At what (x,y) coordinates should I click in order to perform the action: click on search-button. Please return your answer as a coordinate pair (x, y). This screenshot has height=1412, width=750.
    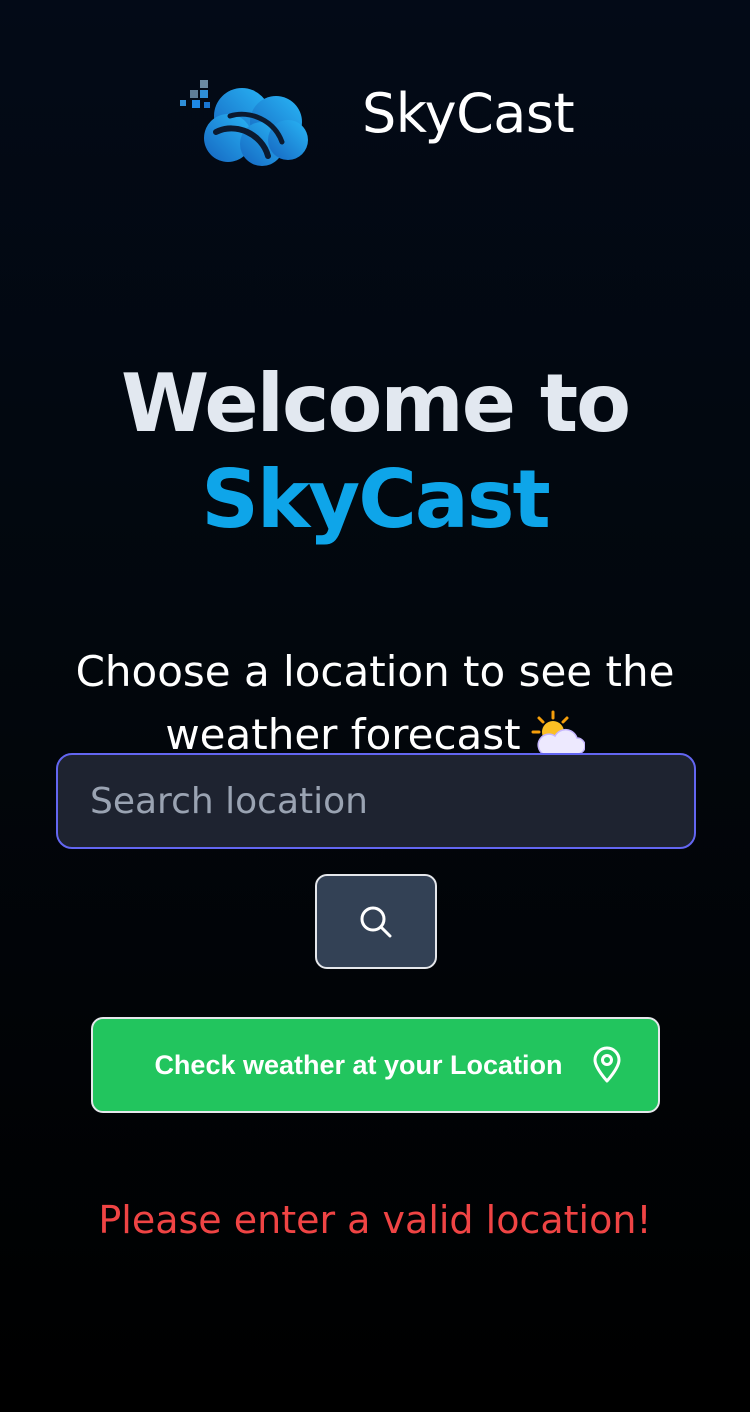
    Looking at the image, I should click on (376, 921).